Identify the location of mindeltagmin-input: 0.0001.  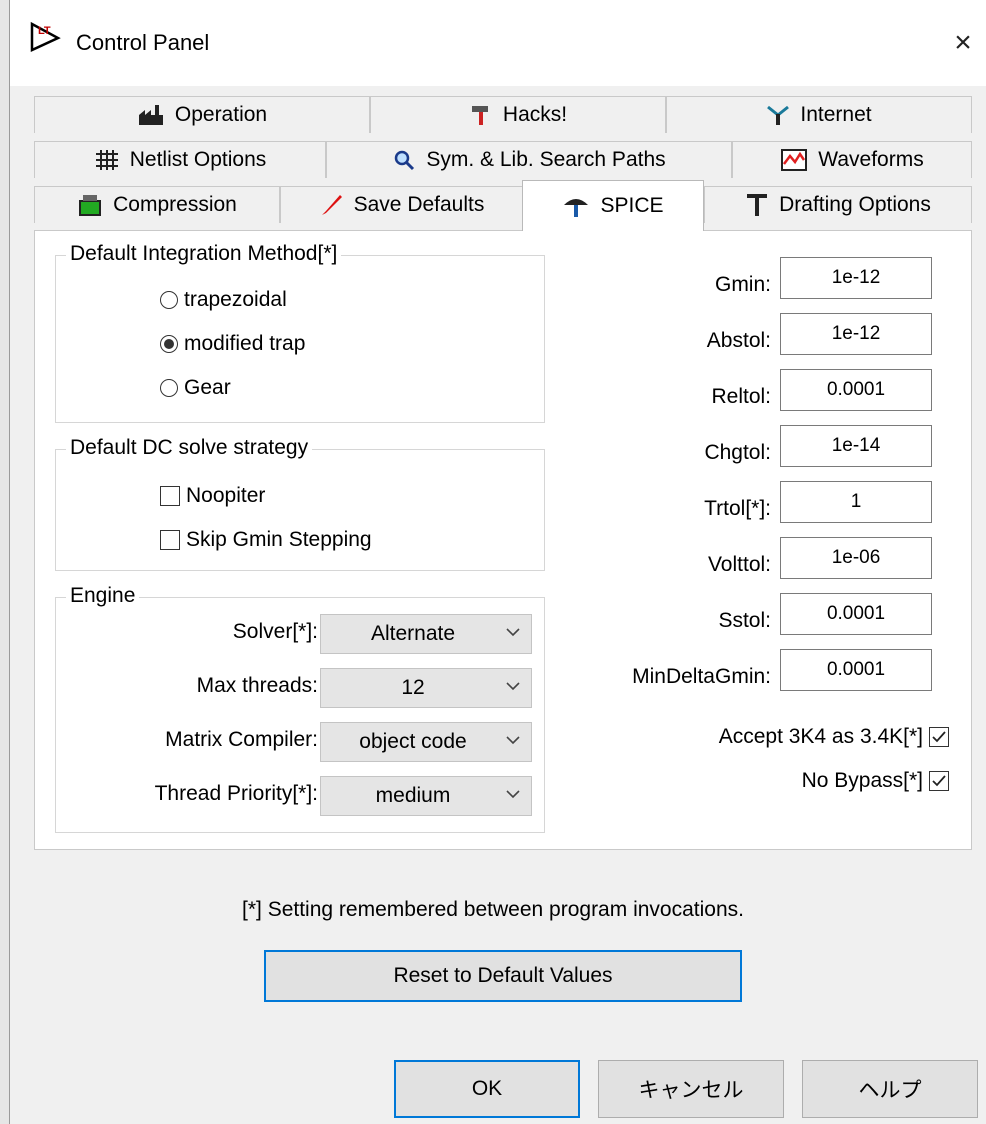
(856, 670).